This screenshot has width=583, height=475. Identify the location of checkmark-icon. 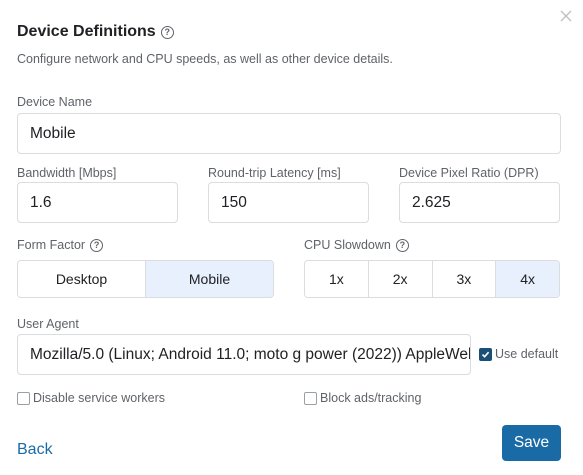
(485, 354).